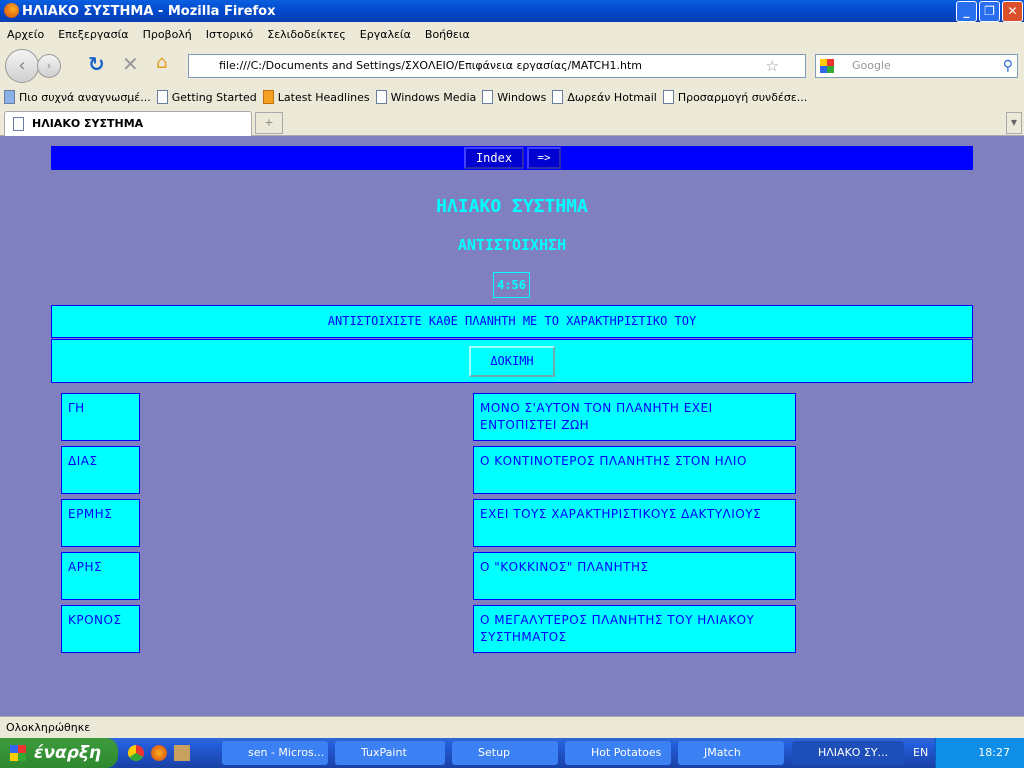 The image size is (1024, 768). Describe the element at coordinates (93, 34) in the screenshot. I see `menu-edit: Επεξεργασία` at that location.